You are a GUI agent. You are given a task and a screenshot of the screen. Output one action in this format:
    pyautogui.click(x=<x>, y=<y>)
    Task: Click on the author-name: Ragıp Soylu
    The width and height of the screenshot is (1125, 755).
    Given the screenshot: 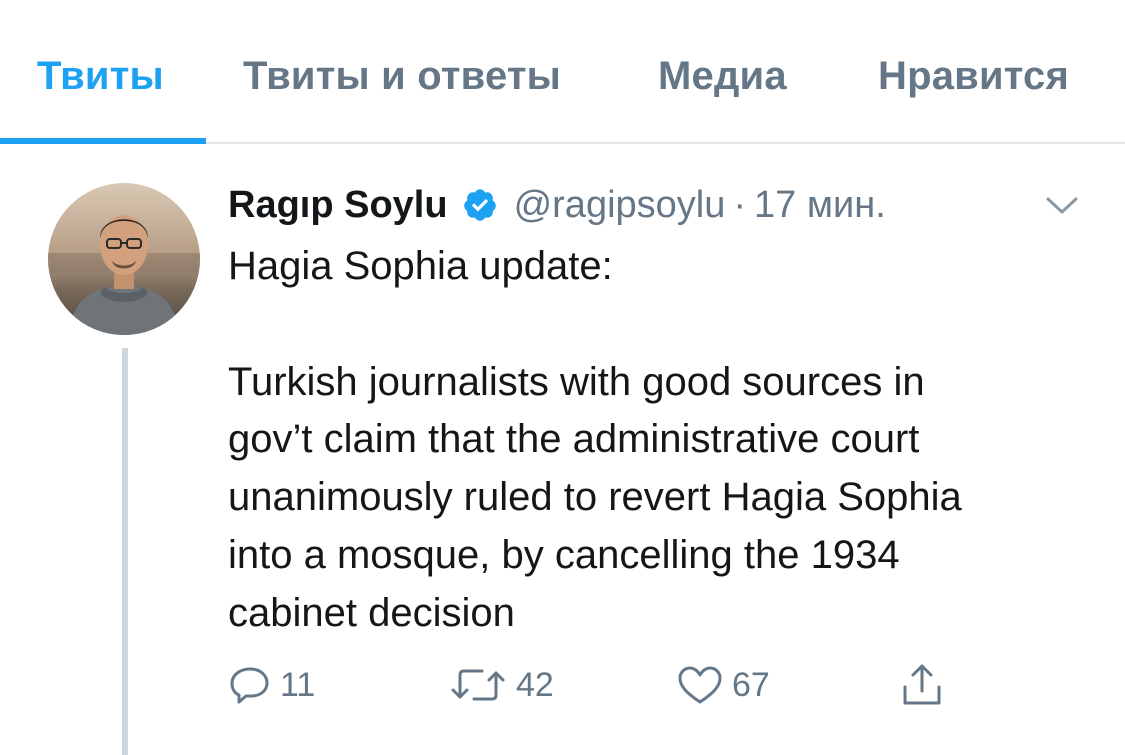 What is the action you would take?
    pyautogui.click(x=338, y=205)
    